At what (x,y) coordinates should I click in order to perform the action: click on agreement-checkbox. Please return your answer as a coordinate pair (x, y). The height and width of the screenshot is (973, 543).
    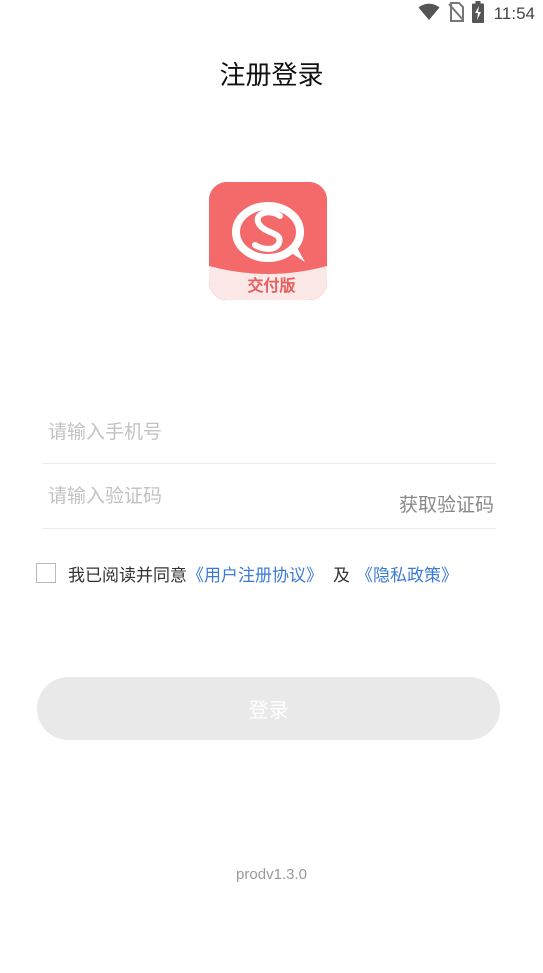
    Looking at the image, I should click on (46, 573).